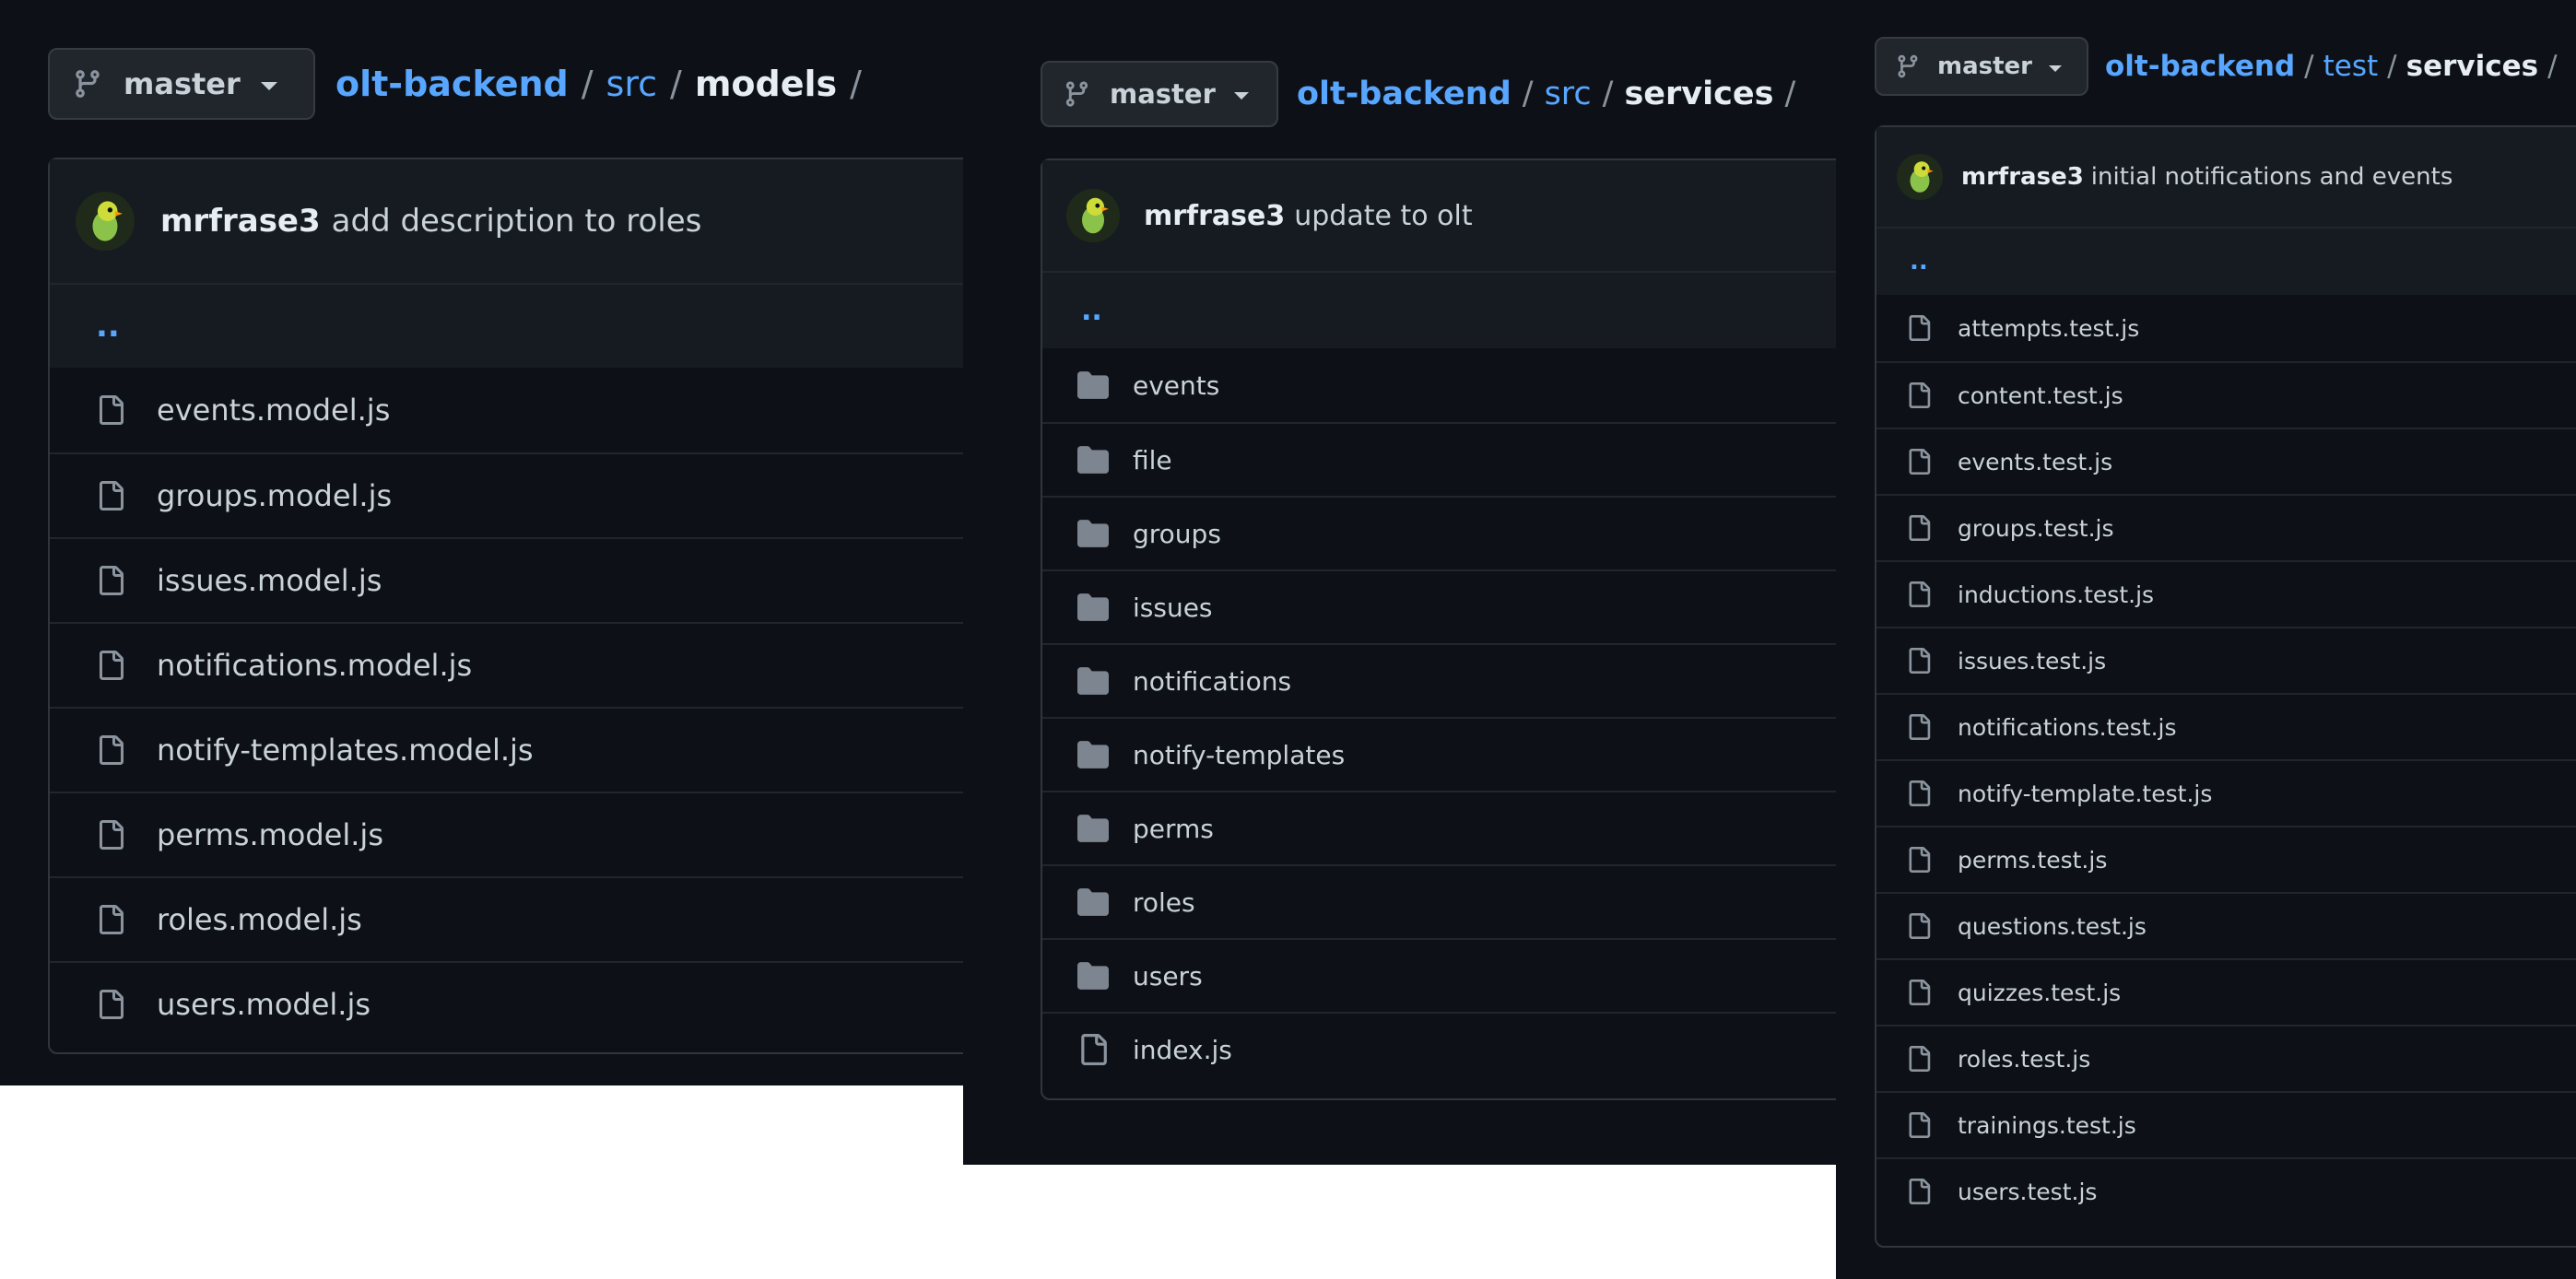 This screenshot has height=1279, width=2576. I want to click on folder-link: roles, so click(1164, 902).